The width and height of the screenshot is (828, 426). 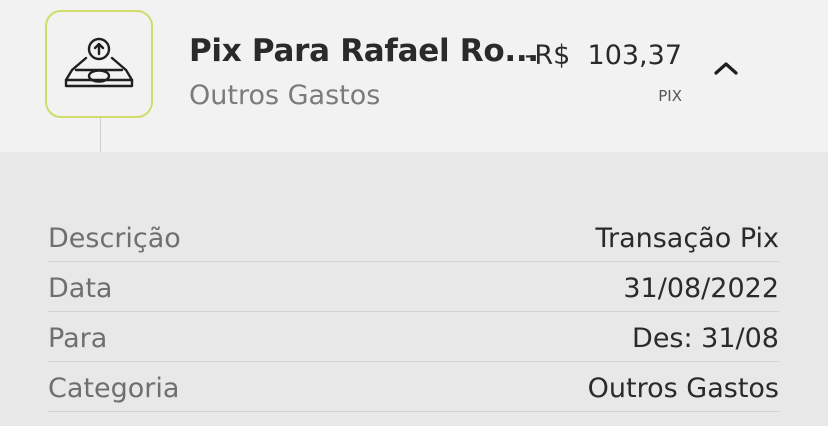 What do you see at coordinates (114, 388) in the screenshot?
I see `detail-label: Categoria` at bounding box center [114, 388].